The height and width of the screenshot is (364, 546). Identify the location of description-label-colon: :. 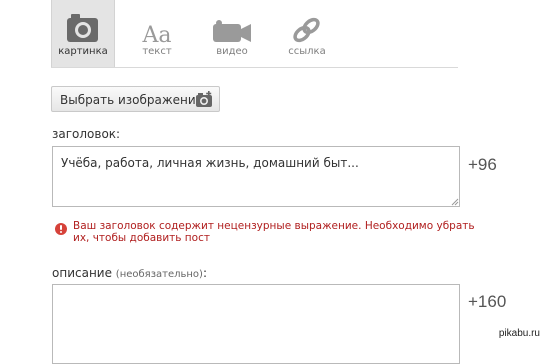
(205, 273).